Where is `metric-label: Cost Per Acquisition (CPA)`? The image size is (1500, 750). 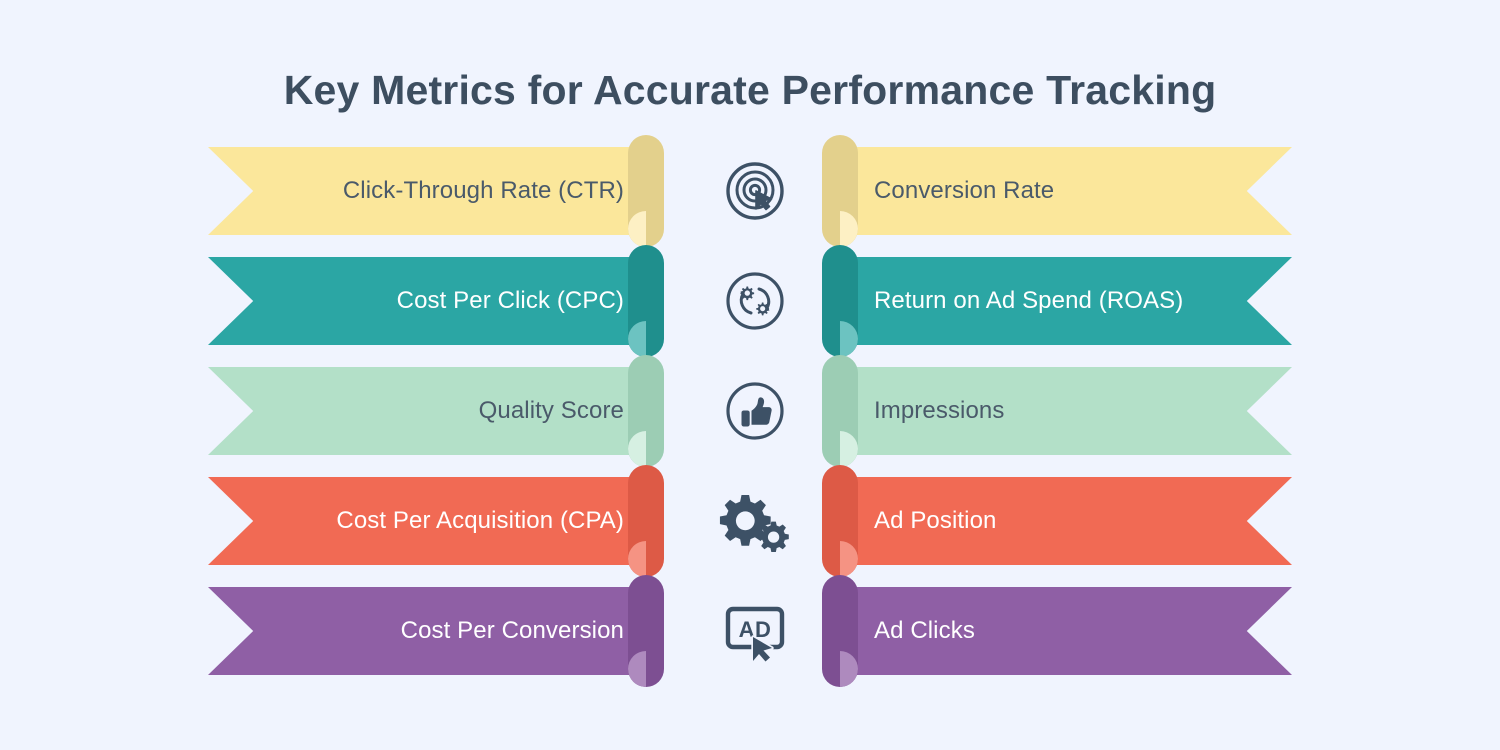
metric-label: Cost Per Acquisition (CPA) is located at coordinates (480, 520).